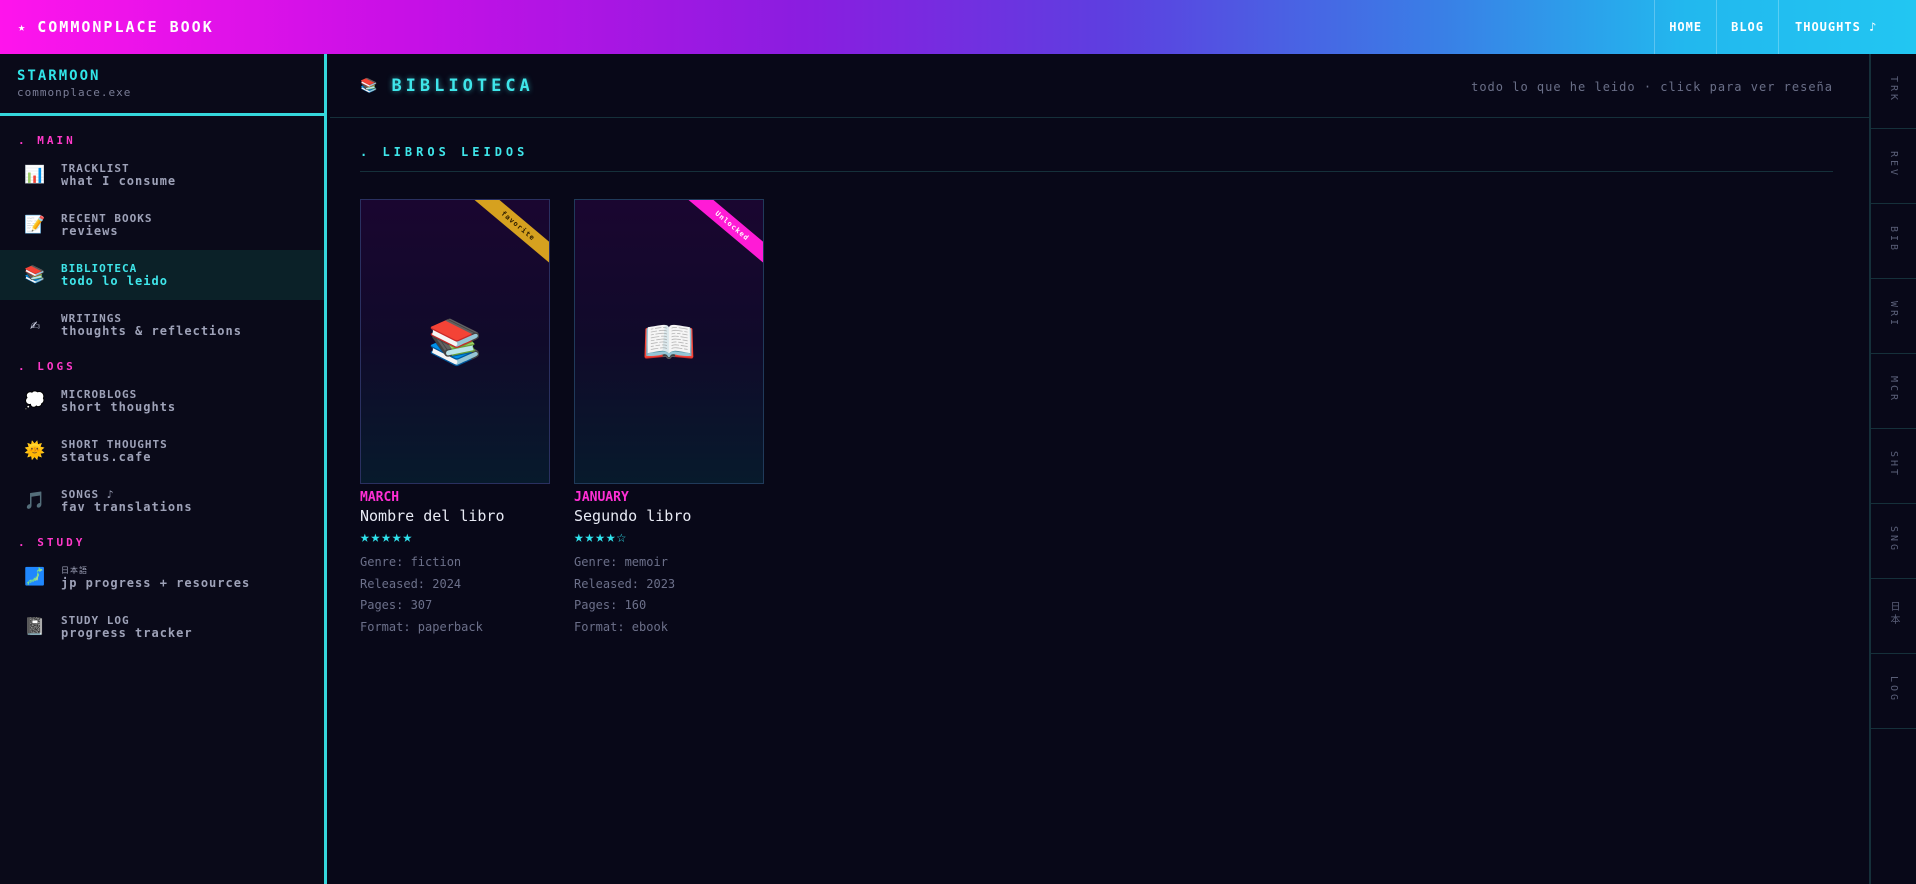 Image resolution: width=1916 pixels, height=884 pixels. I want to click on favorite-ribbon: favorite, so click(506, 237).